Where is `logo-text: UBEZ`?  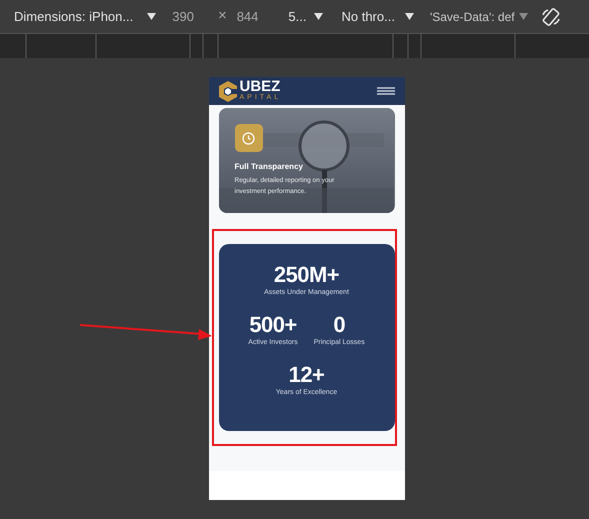 logo-text: UBEZ is located at coordinates (261, 87).